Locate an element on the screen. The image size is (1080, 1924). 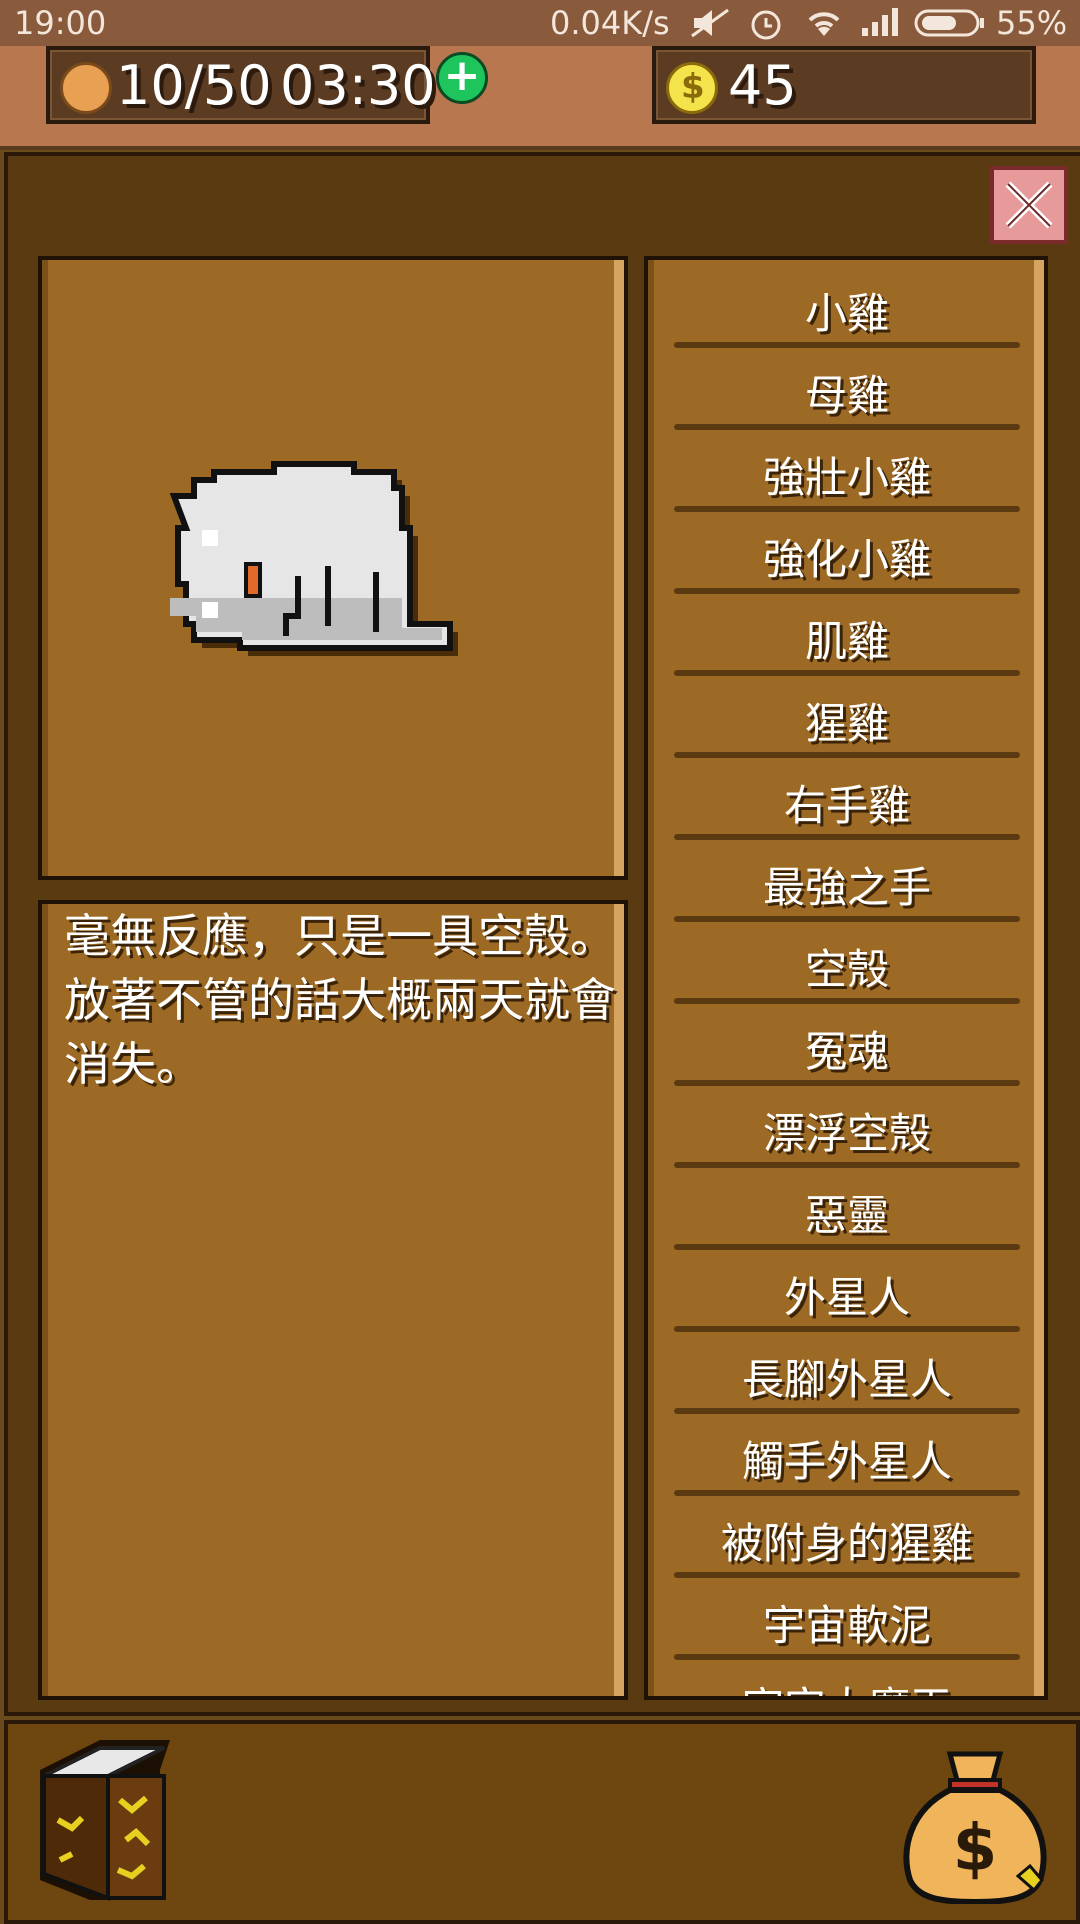
list-item: 長腳外星人 is located at coordinates (847, 1373).